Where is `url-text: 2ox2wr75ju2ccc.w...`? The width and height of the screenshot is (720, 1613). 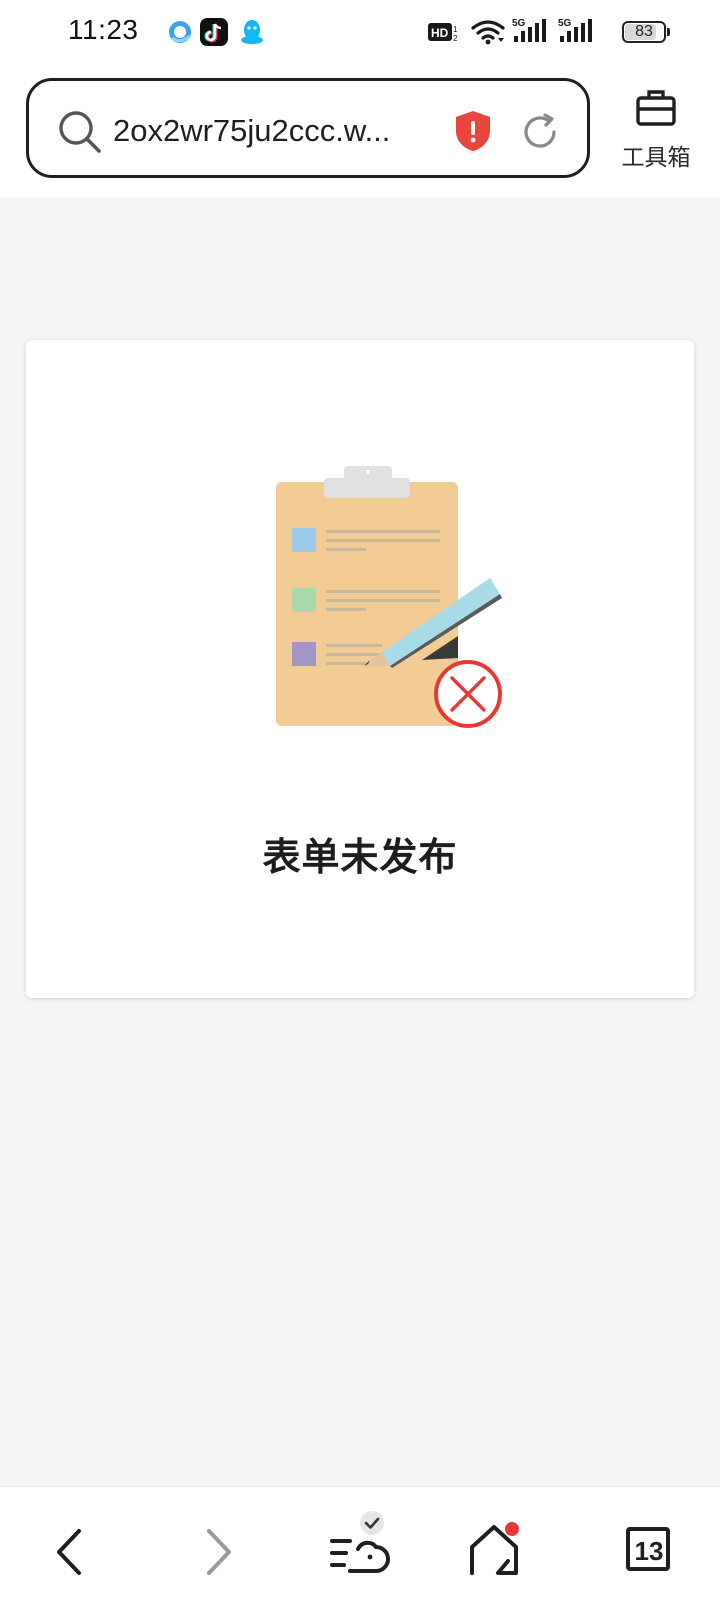
url-text: 2ox2wr75ju2ccc.w... is located at coordinates (263, 131).